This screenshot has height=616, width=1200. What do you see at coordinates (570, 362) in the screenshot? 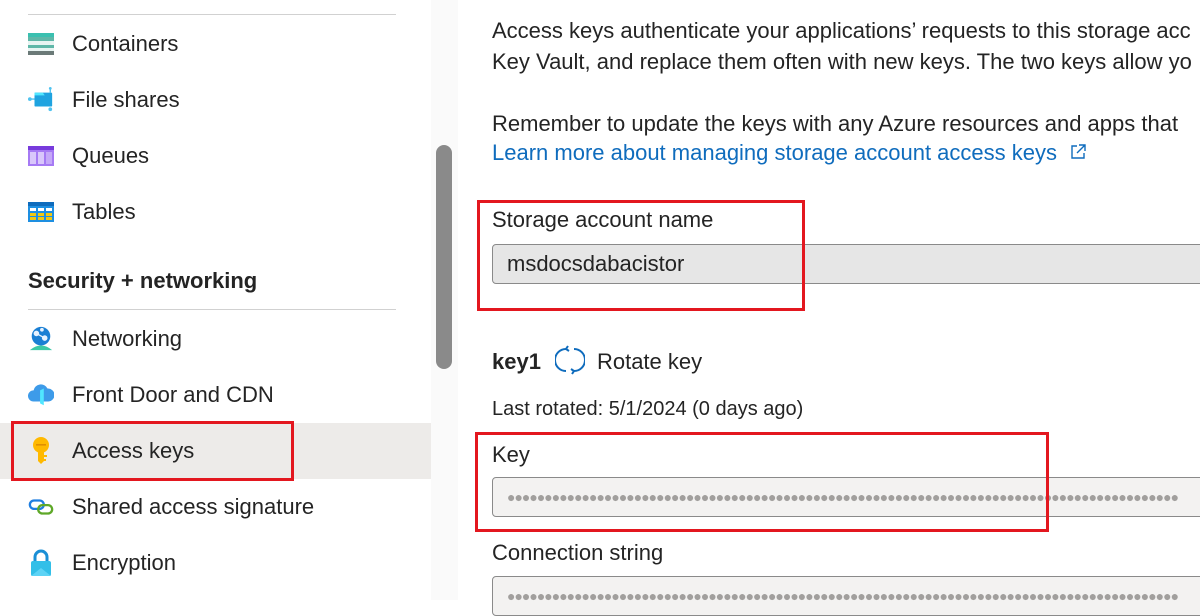
I see `rotate-icon` at bounding box center [570, 362].